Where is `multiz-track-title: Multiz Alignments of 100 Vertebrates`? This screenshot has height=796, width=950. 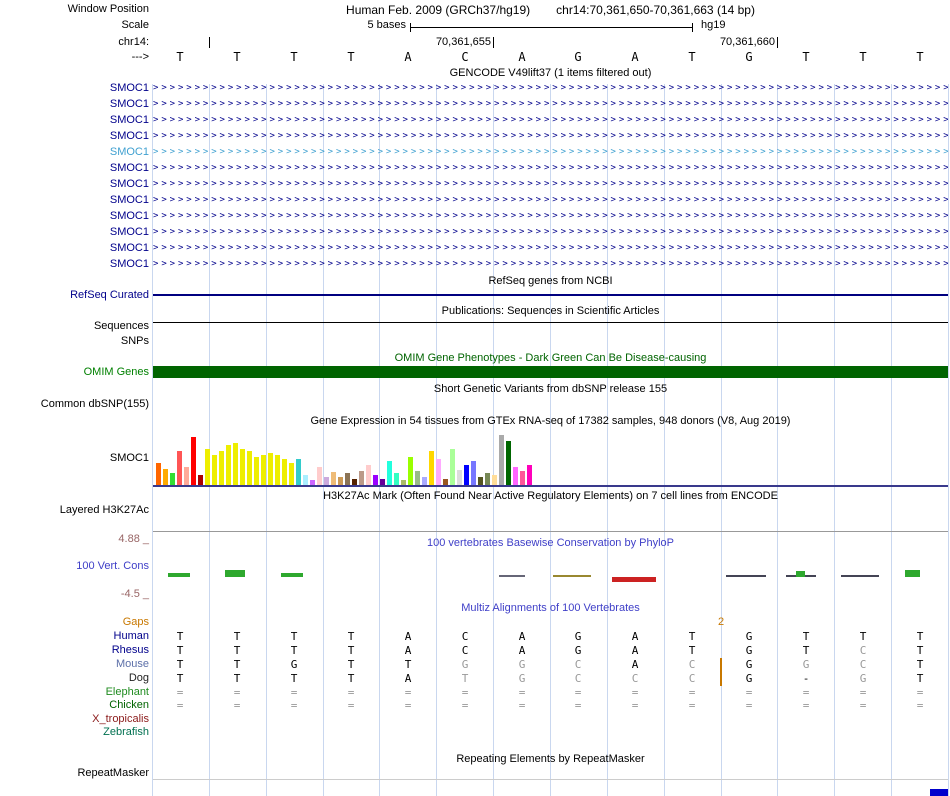 multiz-track-title: Multiz Alignments of 100 Vertebrates is located at coordinates (550, 608).